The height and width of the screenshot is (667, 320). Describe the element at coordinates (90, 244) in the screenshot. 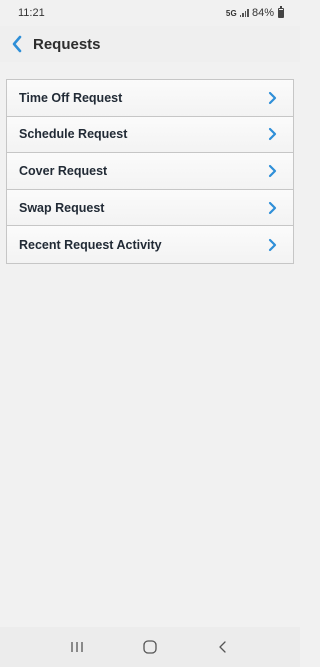

I see `list-item-label: Recent Request Activity` at that location.